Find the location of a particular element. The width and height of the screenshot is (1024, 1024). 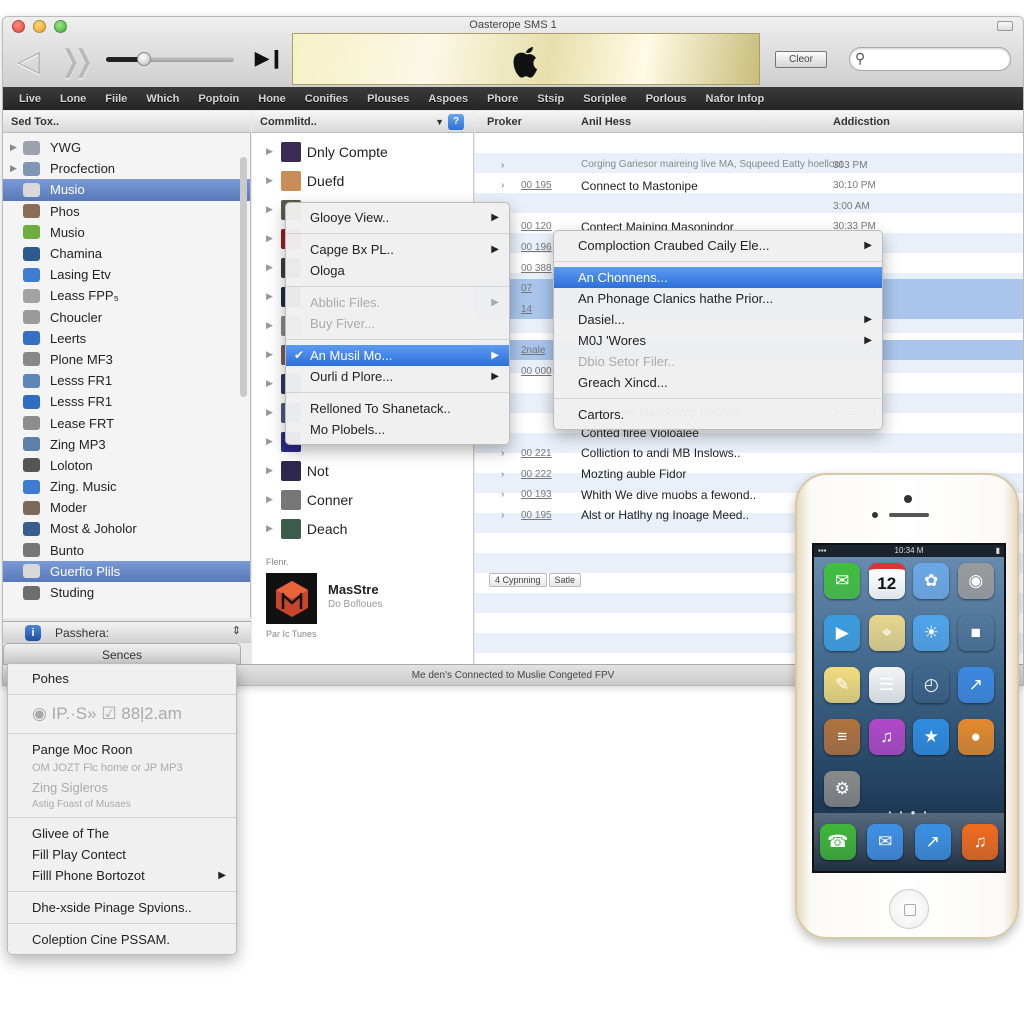

newsstand-app-icon: ≡ is located at coordinates (842, 737).